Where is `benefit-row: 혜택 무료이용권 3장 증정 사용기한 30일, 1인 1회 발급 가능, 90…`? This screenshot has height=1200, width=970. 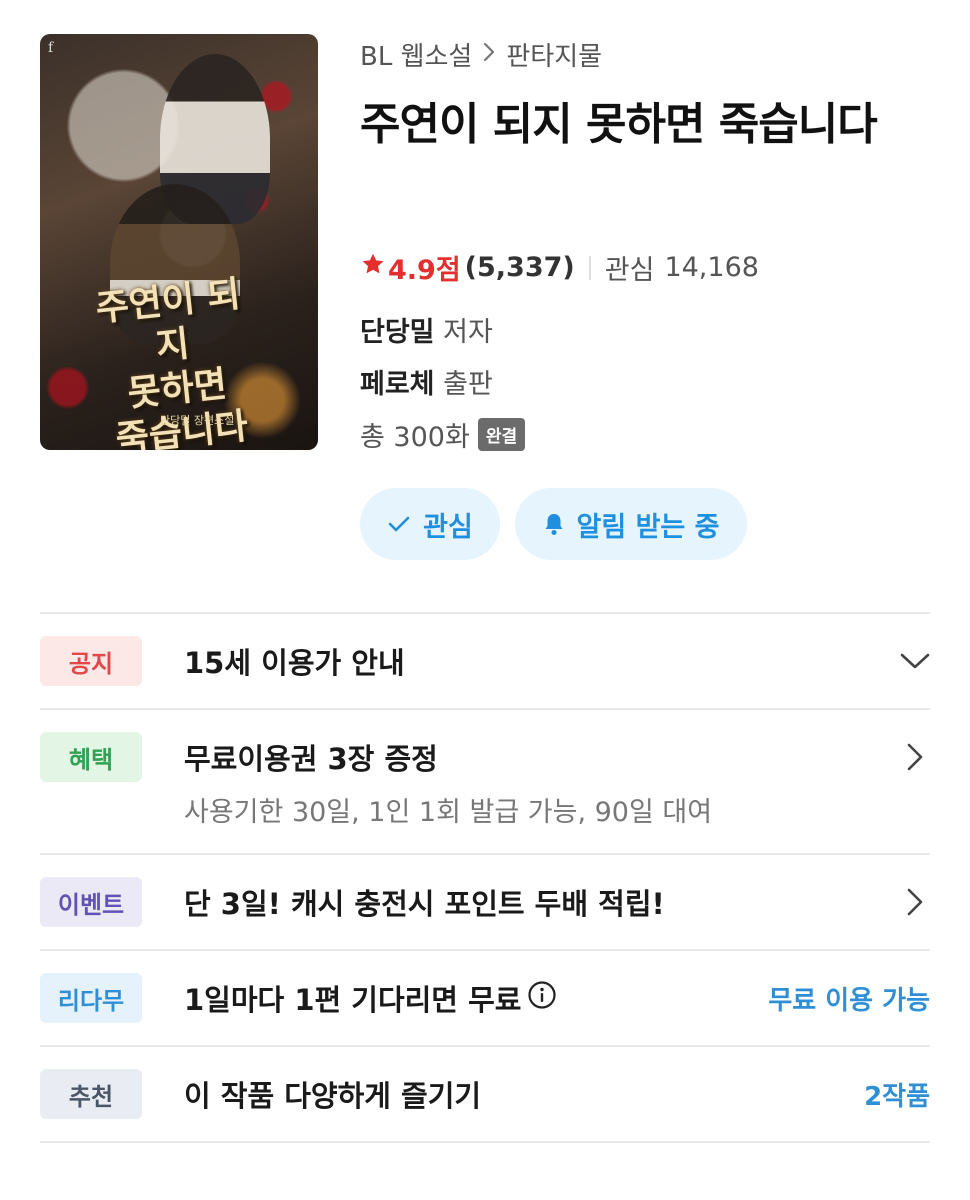
benefit-row: 혜택 무료이용권 3장 증정 사용기한 30일, 1인 1회 발급 가능, 90… is located at coordinates (485, 782).